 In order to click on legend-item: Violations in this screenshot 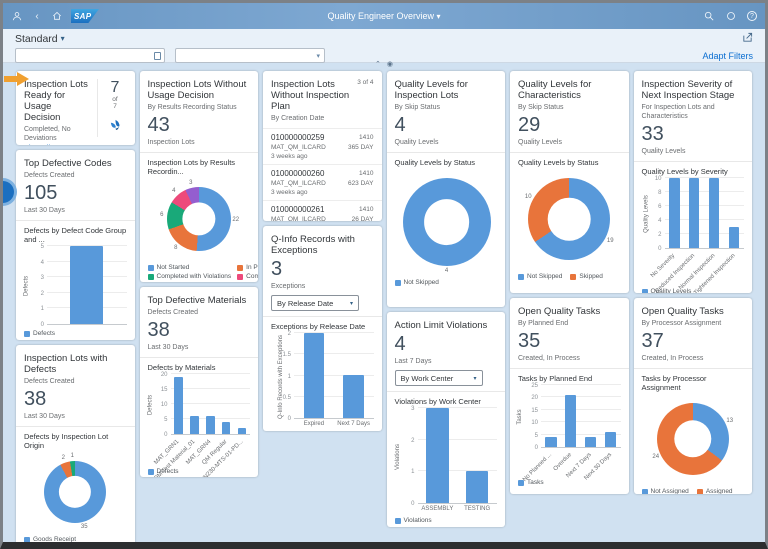, I will do `click(413, 520)`.